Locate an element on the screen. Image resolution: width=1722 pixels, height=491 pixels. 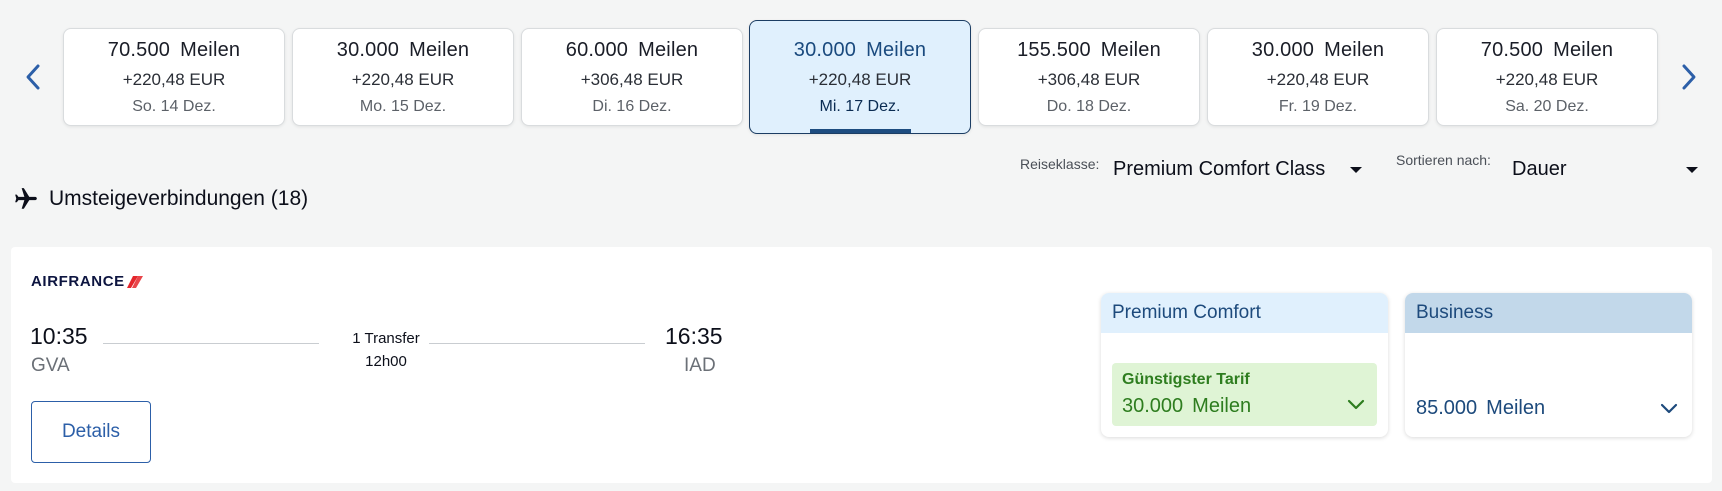
chevron-left-icon is located at coordinates (33, 77).